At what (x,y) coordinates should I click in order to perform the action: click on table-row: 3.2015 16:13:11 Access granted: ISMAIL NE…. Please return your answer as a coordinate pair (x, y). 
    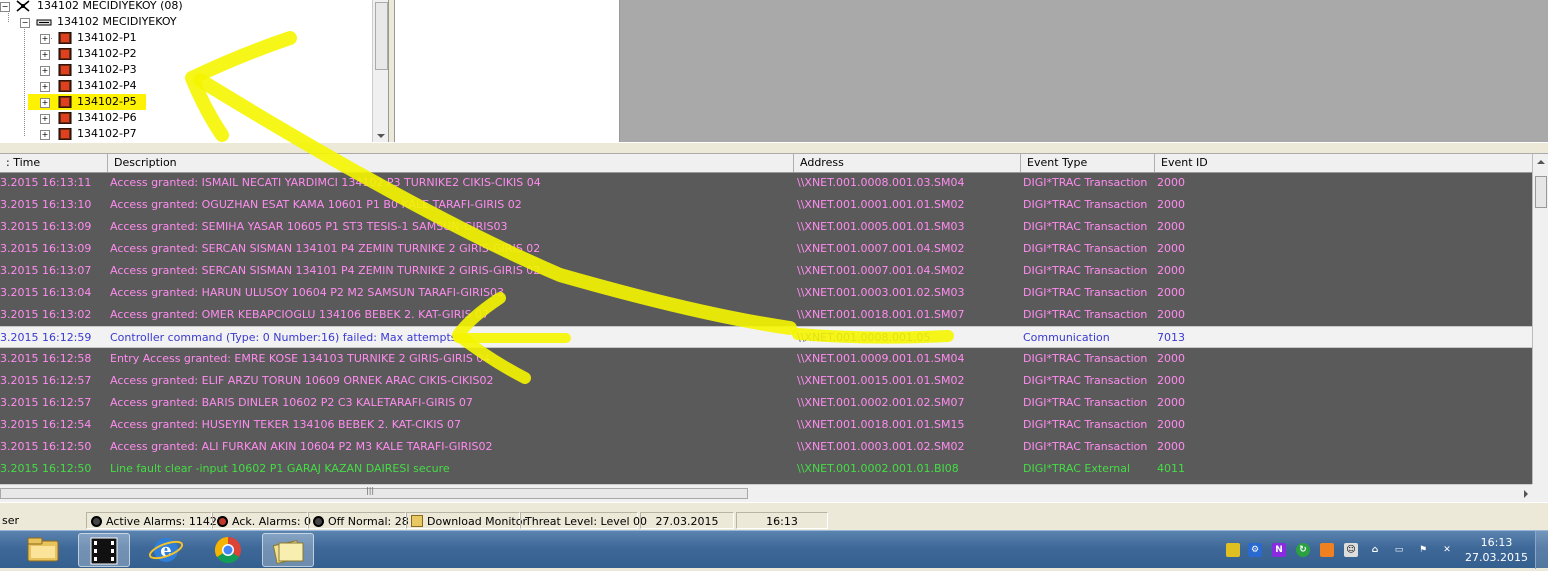
    Looking at the image, I should click on (766, 183).